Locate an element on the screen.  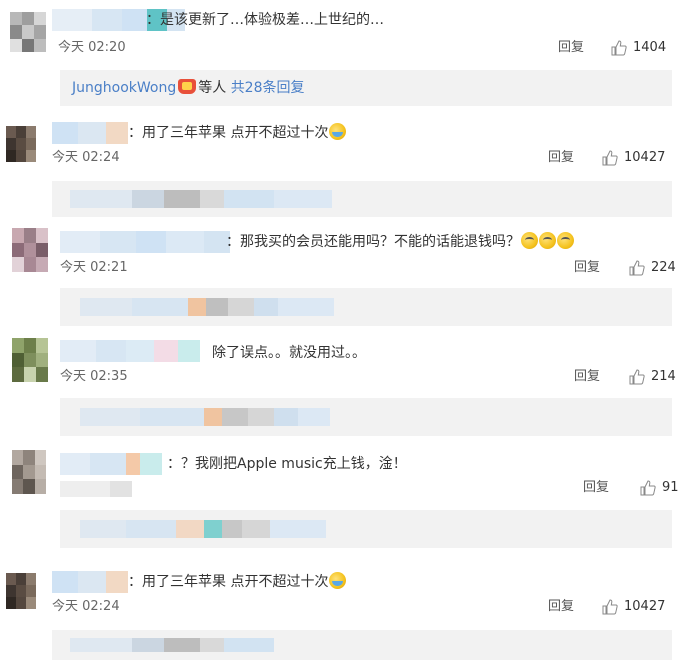
comment-text: 除了误点。。就没用过。。 is located at coordinates (289, 353).